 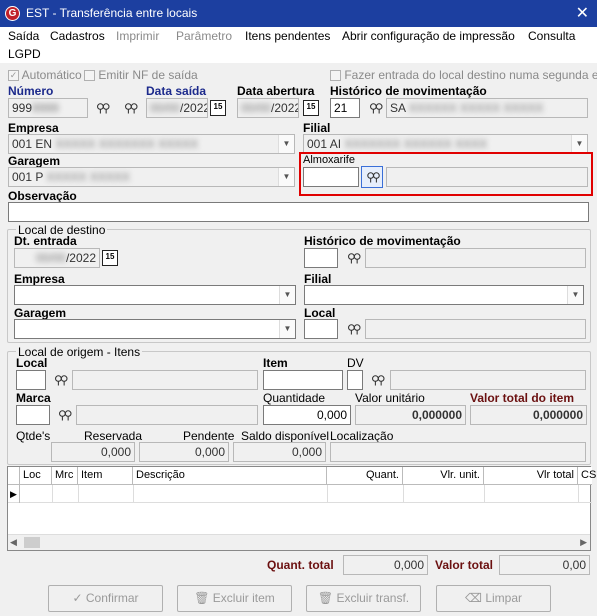 What do you see at coordinates (300, 494) in the screenshot?
I see `table-row: ▶` at bounding box center [300, 494].